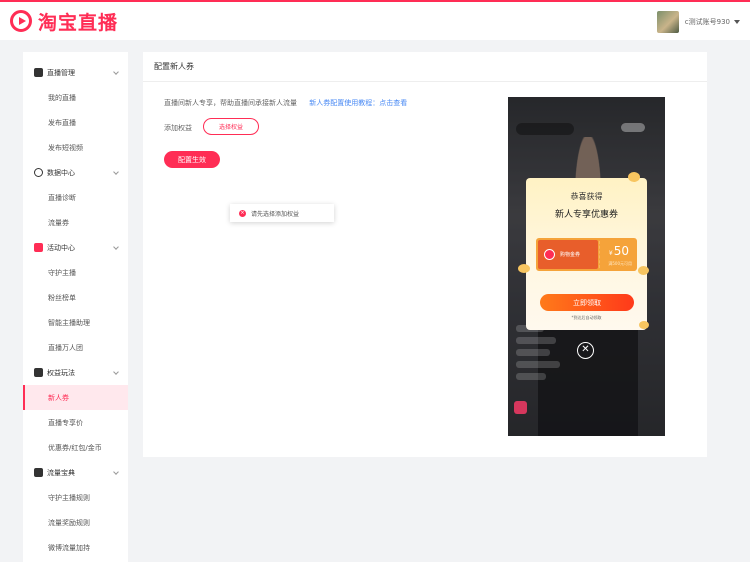 The height and width of the screenshot is (562, 750). I want to click on coupon-separator, so click(599, 254).